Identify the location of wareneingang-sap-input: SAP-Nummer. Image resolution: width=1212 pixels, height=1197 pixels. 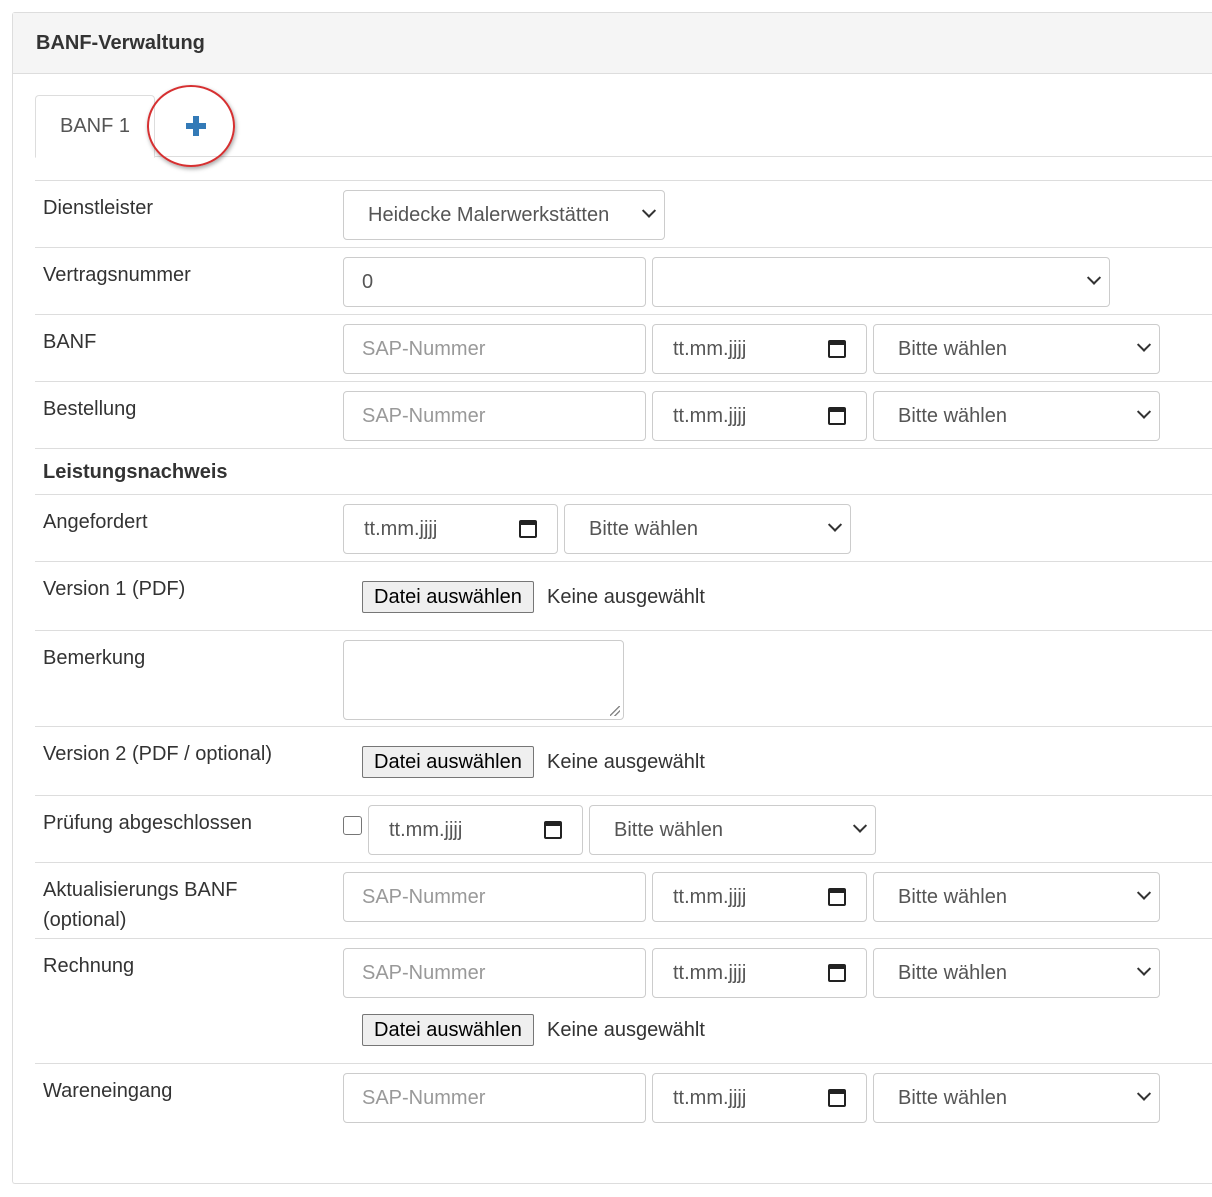
(494, 1098).